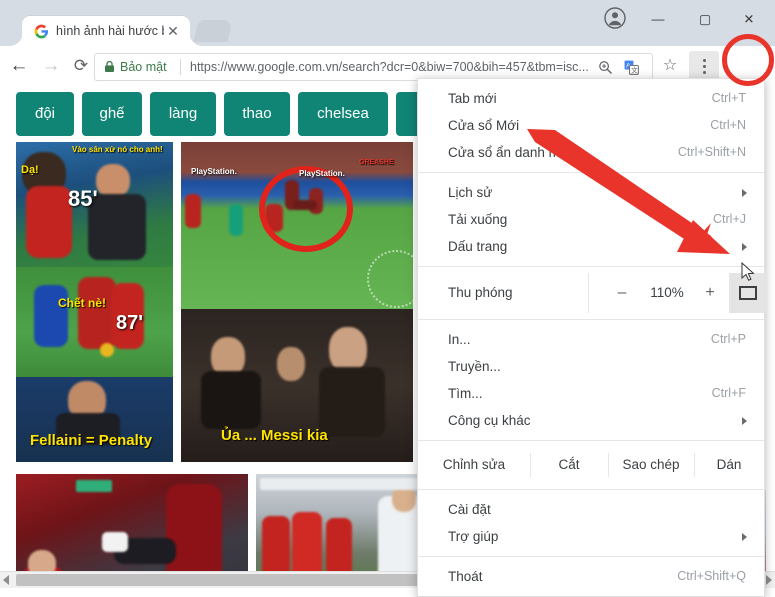 The width and height of the screenshot is (775, 597). What do you see at coordinates (591, 536) in the screenshot?
I see `menu-item-help: Trợ giúp` at bounding box center [591, 536].